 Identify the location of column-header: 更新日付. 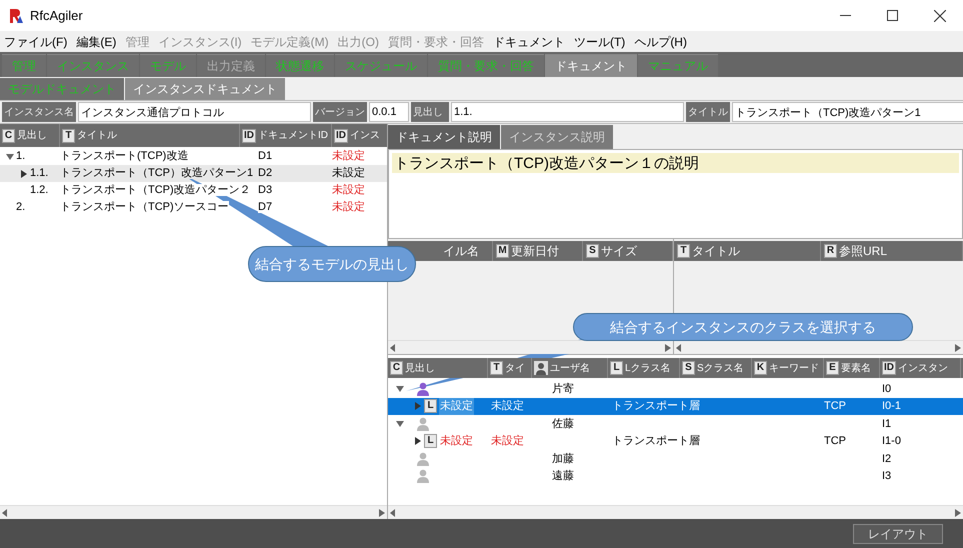
(535, 251).